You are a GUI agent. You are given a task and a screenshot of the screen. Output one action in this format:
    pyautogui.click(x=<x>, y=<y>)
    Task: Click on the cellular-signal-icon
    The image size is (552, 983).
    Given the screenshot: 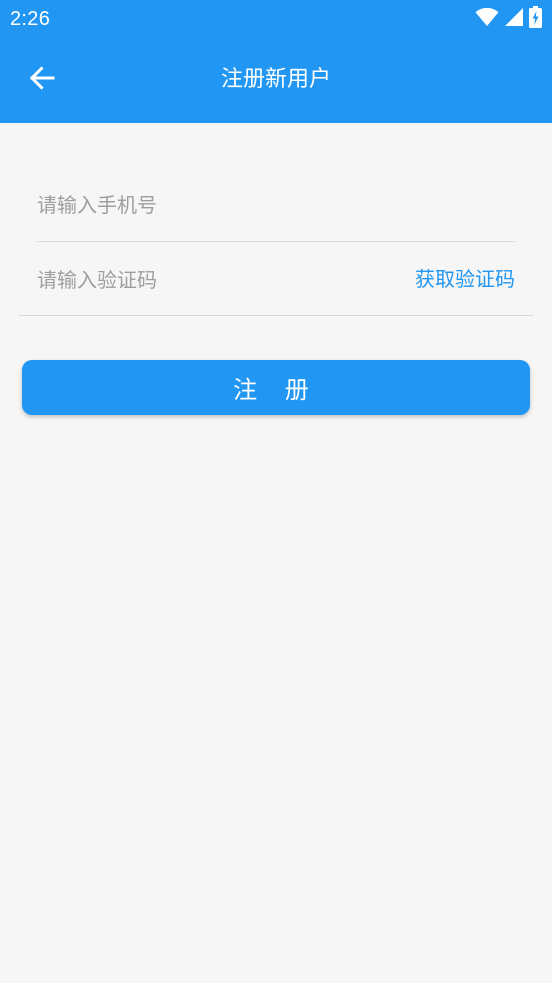 What is the action you would take?
    pyautogui.click(x=514, y=19)
    